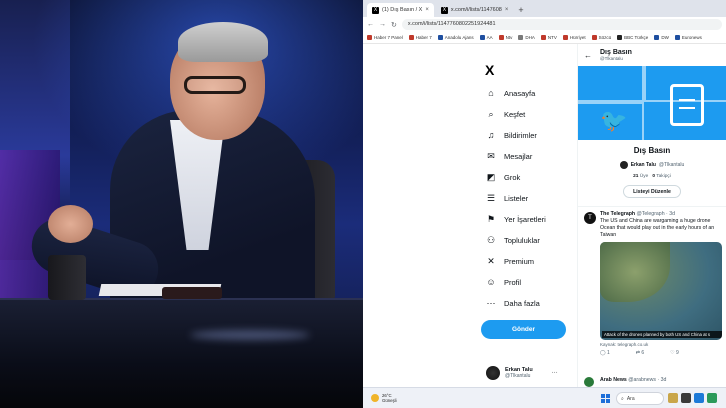 The height and width of the screenshot is (408, 726). I want to click on bookmark-label: Anadolu Ajans, so click(459, 37).